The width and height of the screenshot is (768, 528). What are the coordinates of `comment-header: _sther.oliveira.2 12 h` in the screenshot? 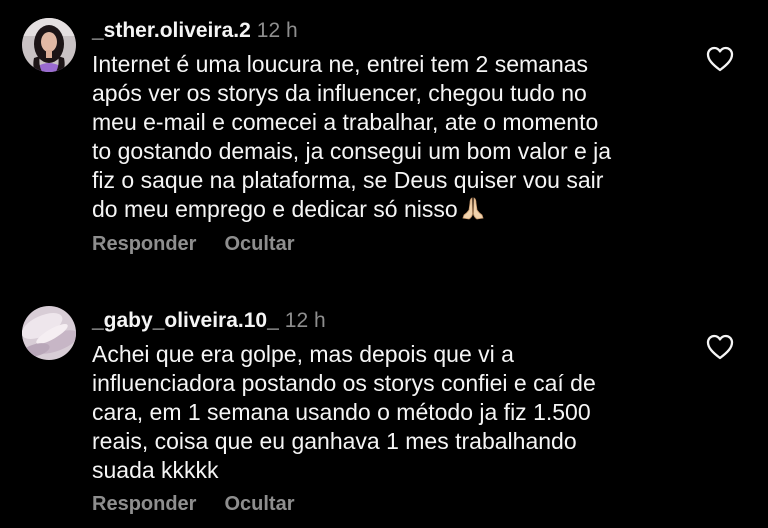 It's located at (195, 31).